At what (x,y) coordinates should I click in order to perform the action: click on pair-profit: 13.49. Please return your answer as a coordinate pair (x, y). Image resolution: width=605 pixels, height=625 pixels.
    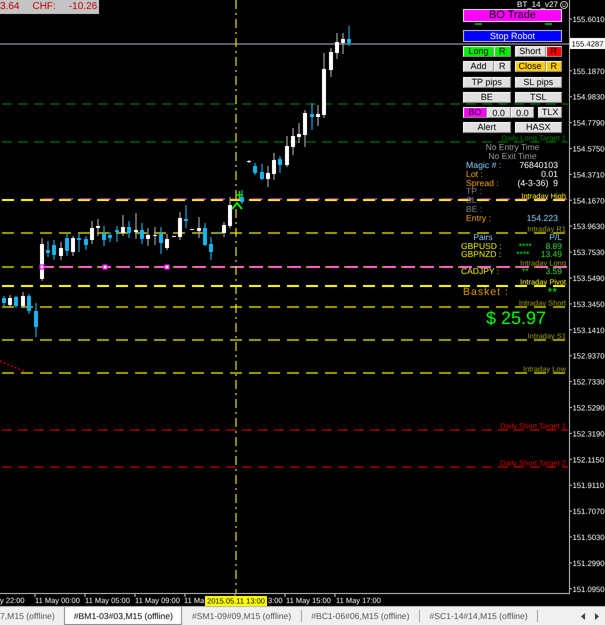
    Looking at the image, I should click on (551, 254).